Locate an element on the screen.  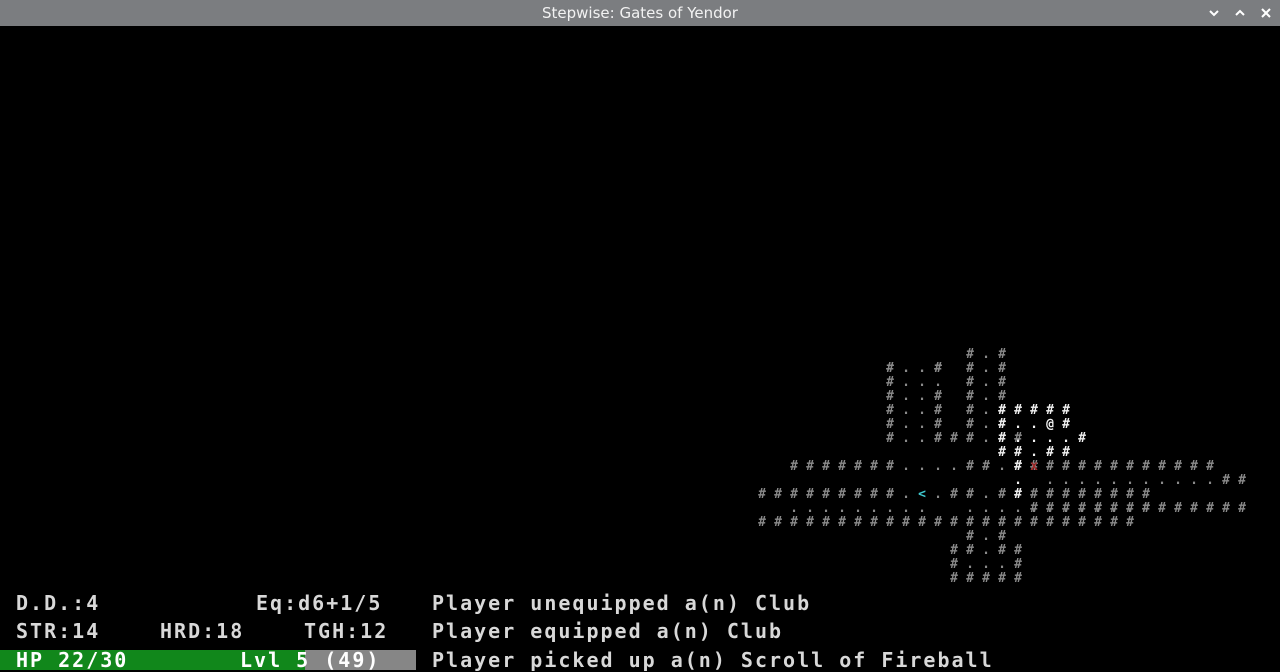
window-titlebar: Stepwise: Gates of Yendor is located at coordinates (640, 13).